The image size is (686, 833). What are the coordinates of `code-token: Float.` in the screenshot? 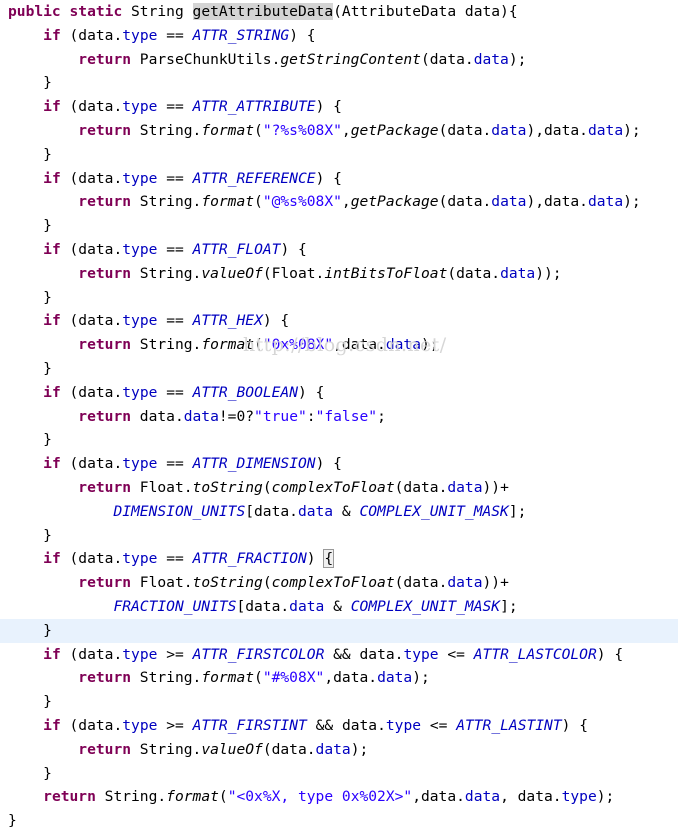 It's located at (162, 487).